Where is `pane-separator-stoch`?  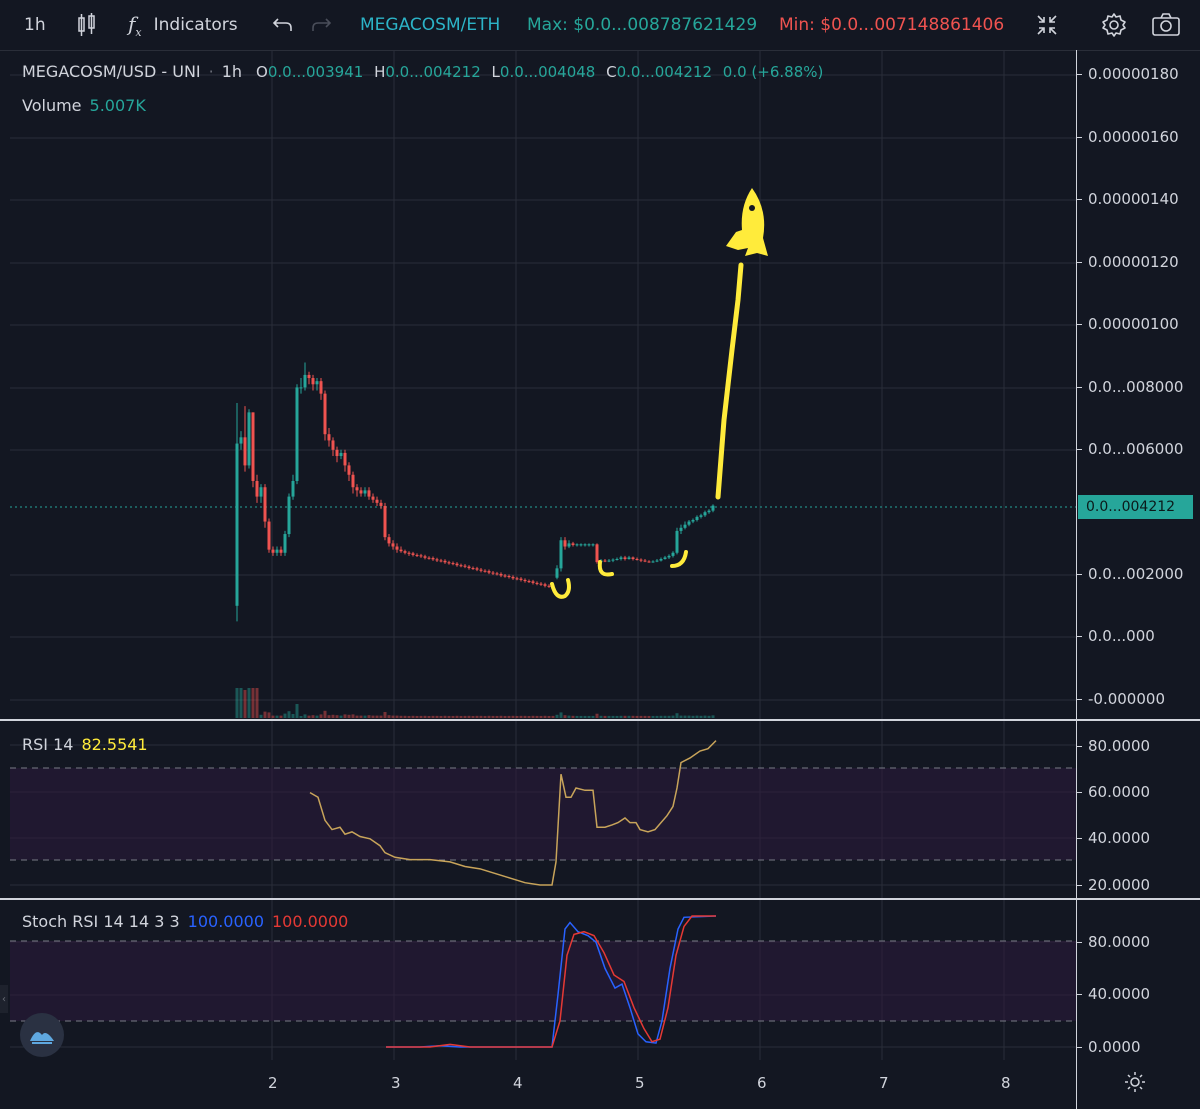 pane-separator-stoch is located at coordinates (600, 899).